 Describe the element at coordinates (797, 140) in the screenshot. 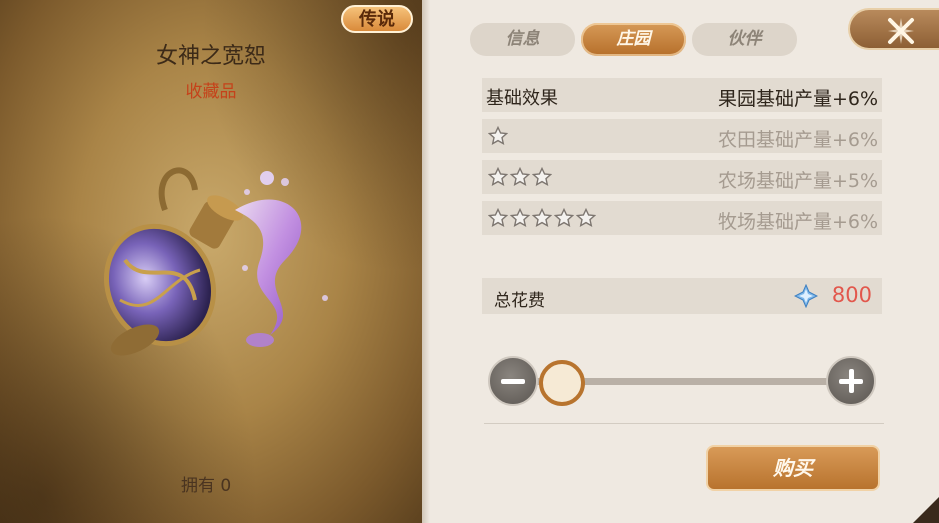

I see `effect-value: 农田基础产量+6%` at that location.